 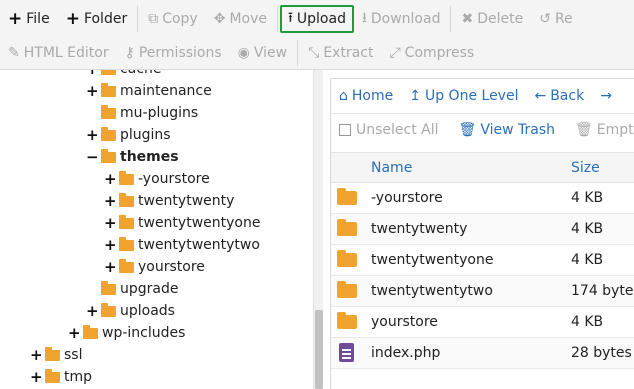 I want to click on home-button: ⌂ Home, so click(x=366, y=96).